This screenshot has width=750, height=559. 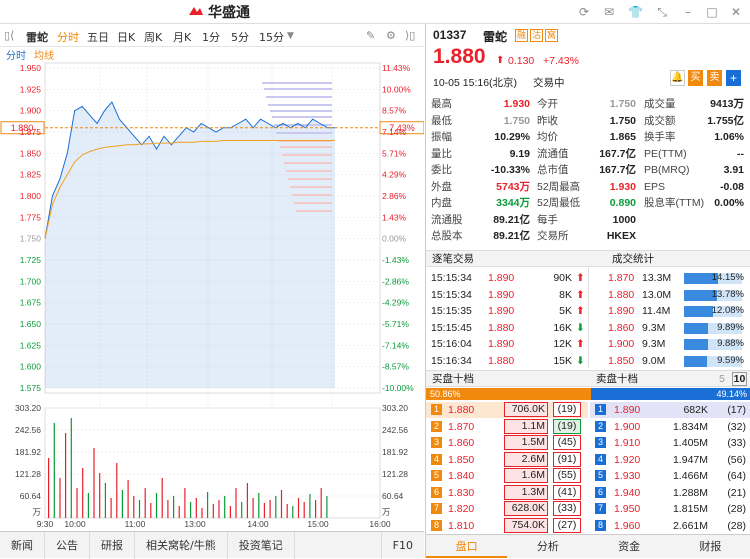 What do you see at coordinates (567, 426) in the screenshot?
I see `bid-orders: (19)` at bounding box center [567, 426].